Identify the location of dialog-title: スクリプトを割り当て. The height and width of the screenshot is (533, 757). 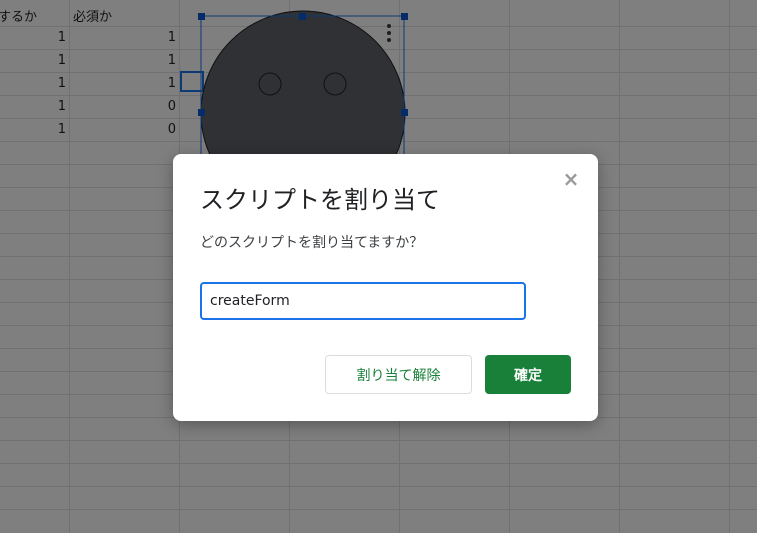
(320, 200).